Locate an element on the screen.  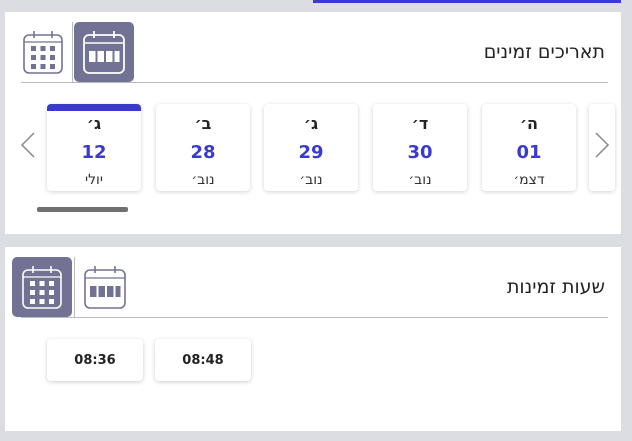
date-card-date: 29 is located at coordinates (311, 152).